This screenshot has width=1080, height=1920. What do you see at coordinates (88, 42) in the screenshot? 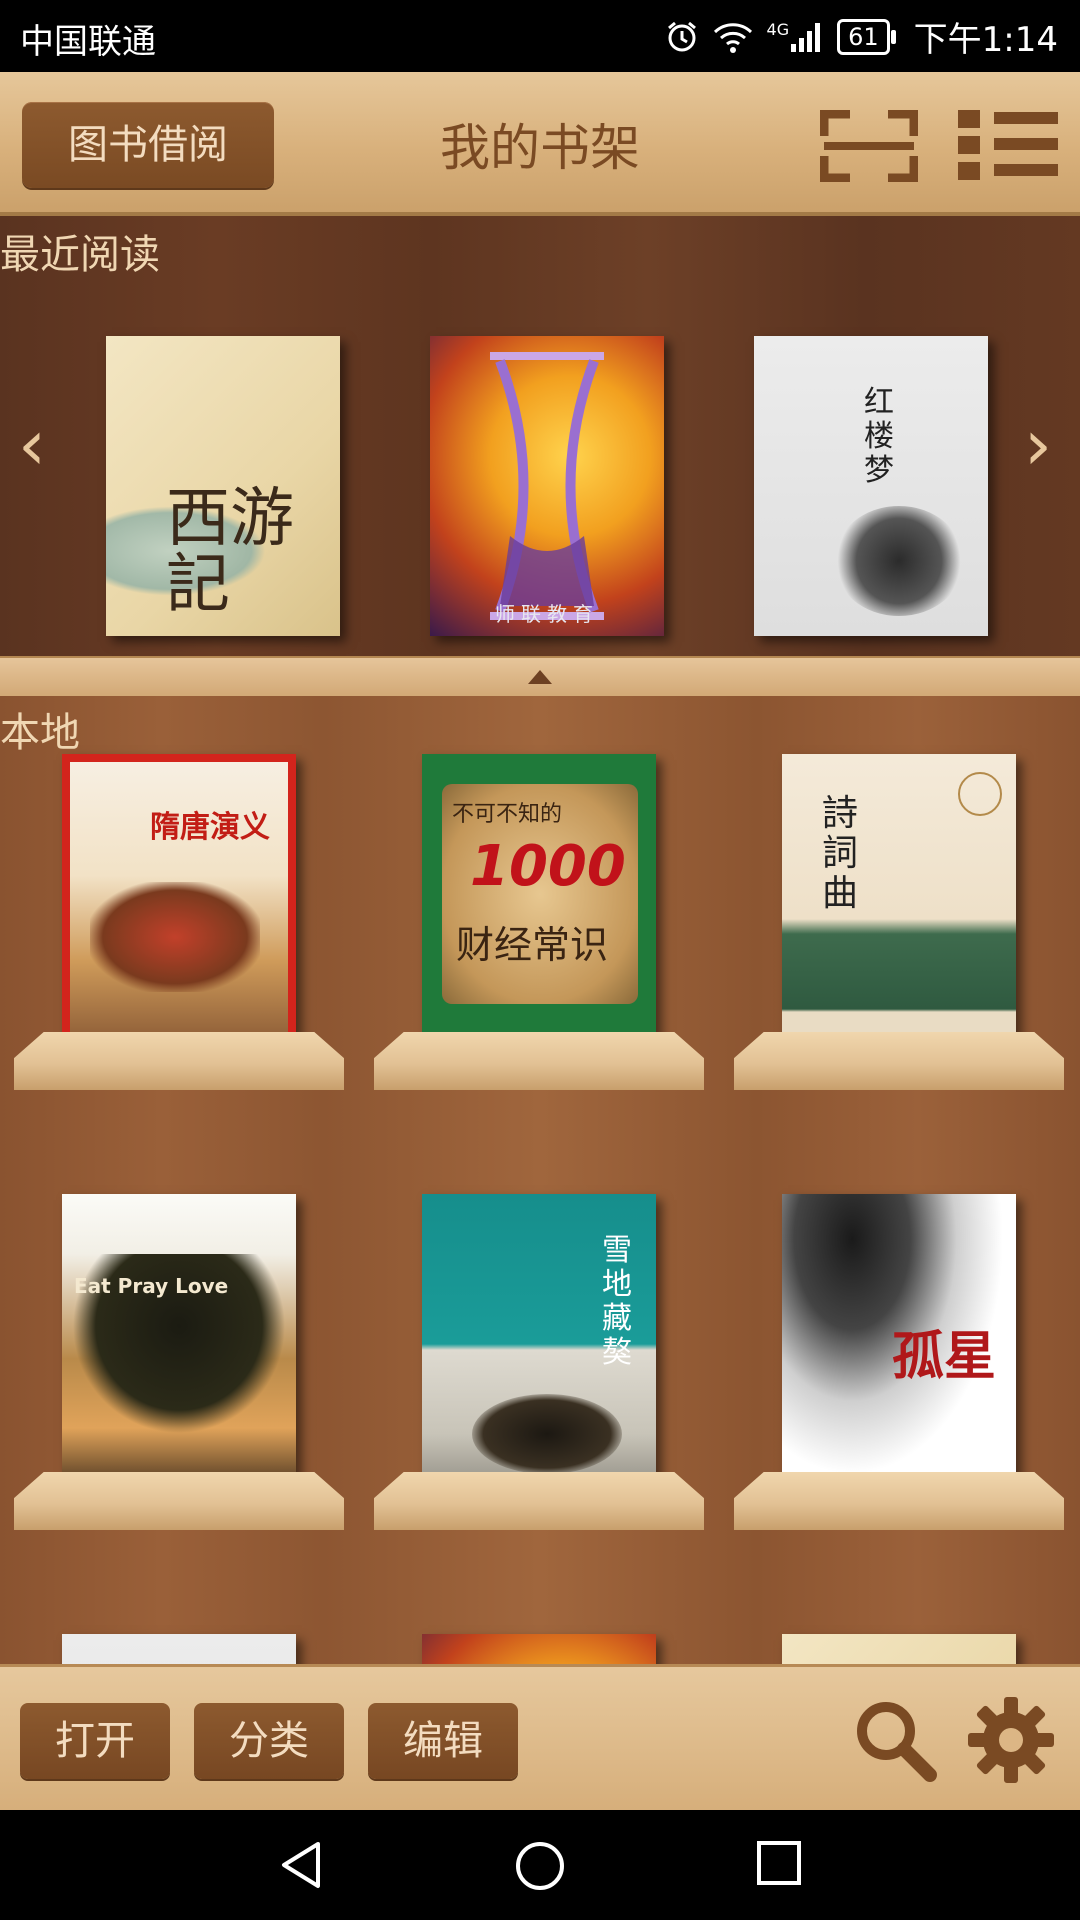
I see `carrier-name: 中国联通` at bounding box center [88, 42].